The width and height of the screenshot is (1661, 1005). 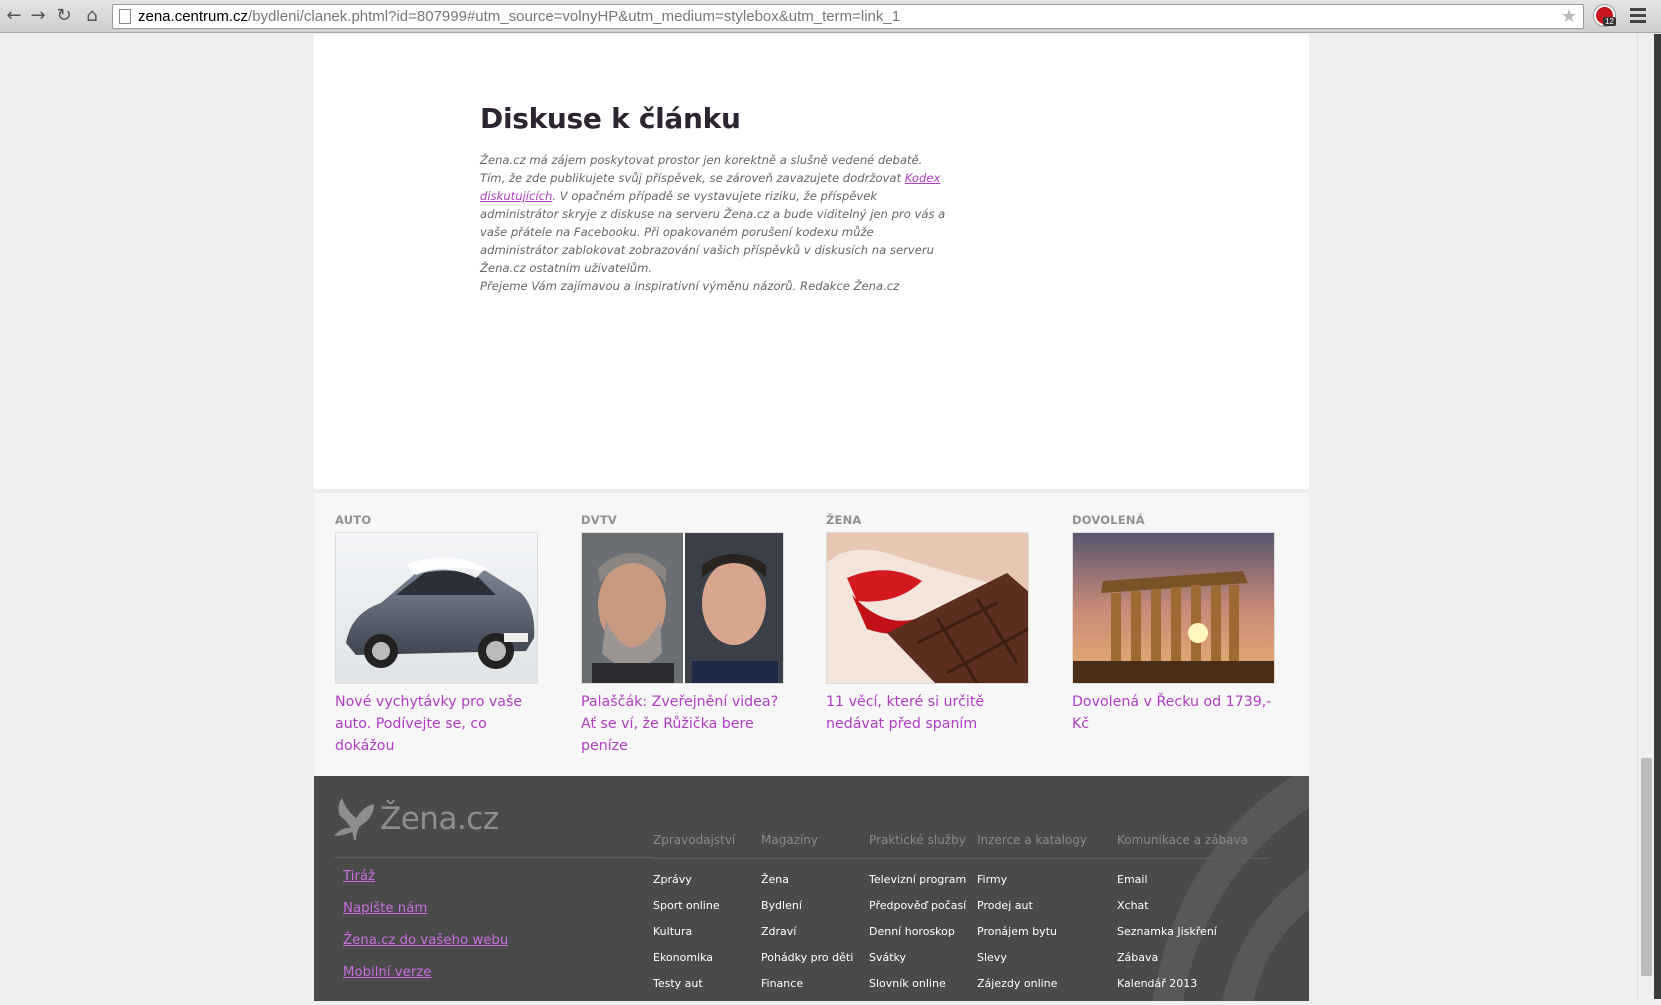 What do you see at coordinates (425, 974) in the screenshot?
I see `footer-link-mobile: Mobilní verze` at bounding box center [425, 974].